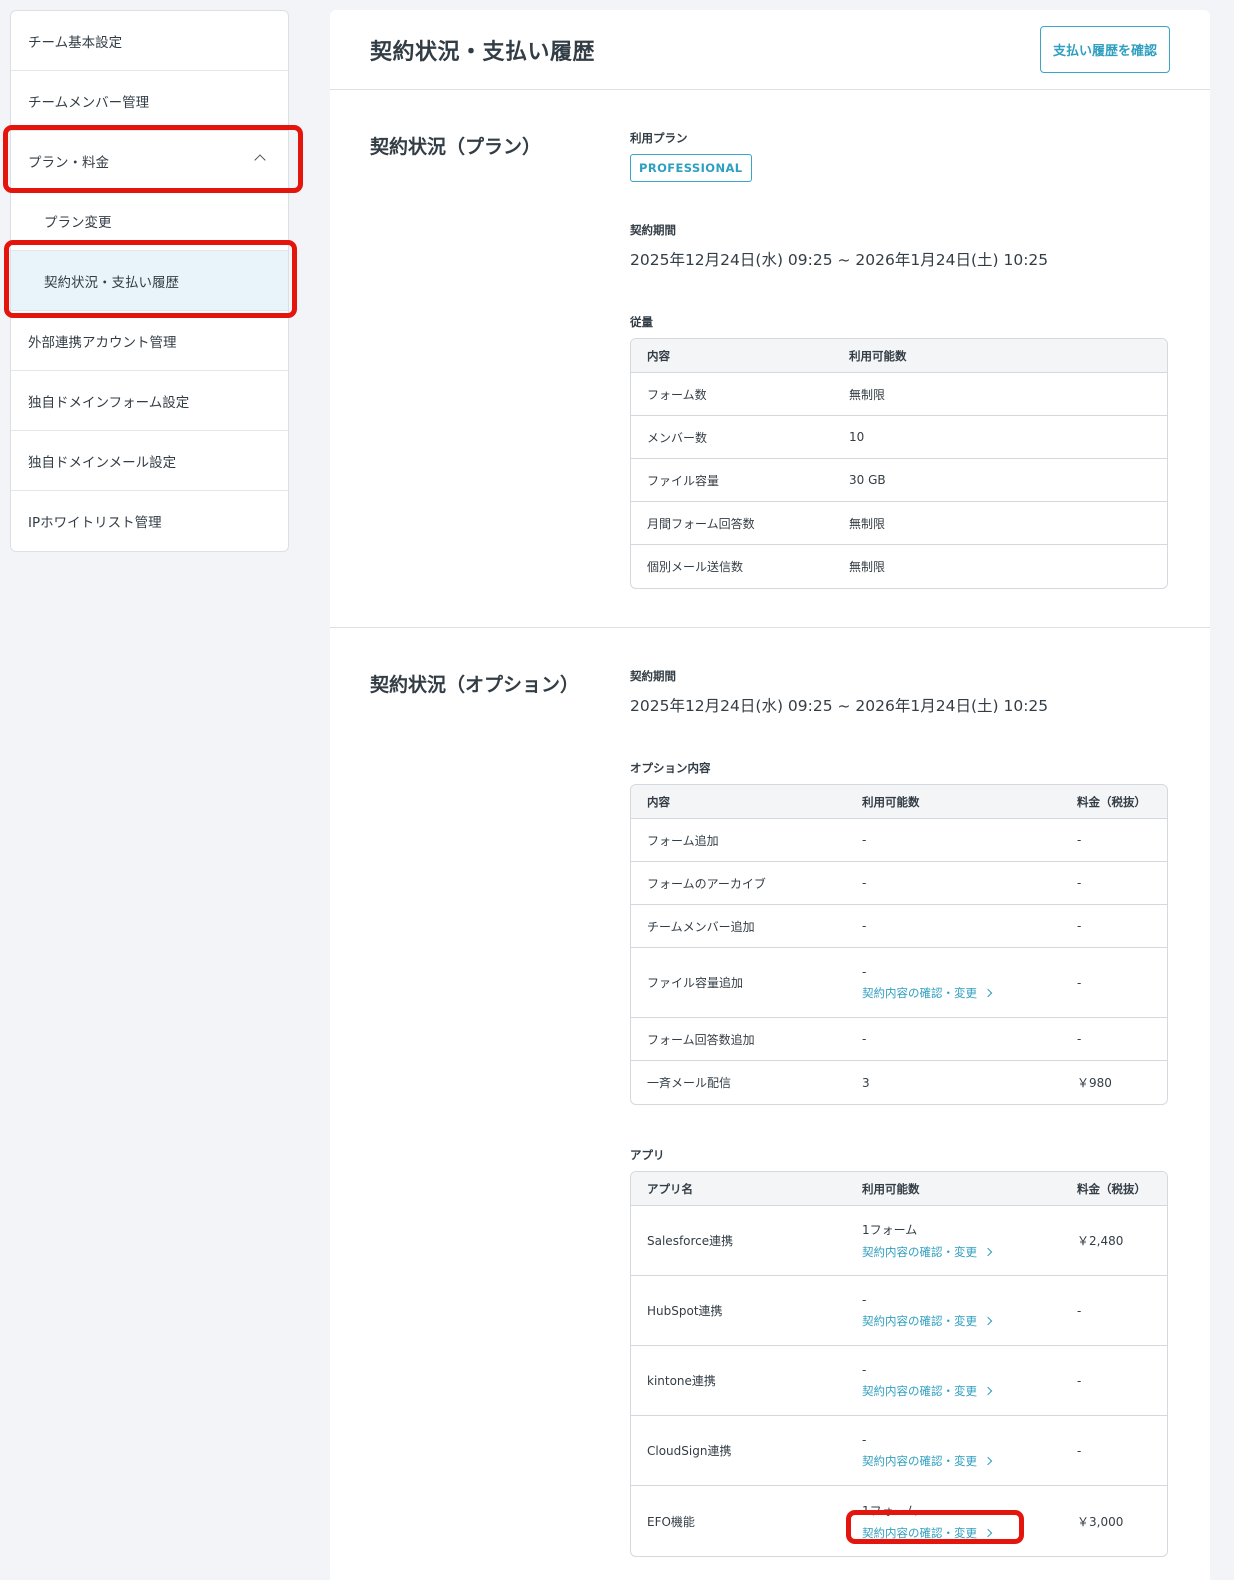 This screenshot has width=1234, height=1580. Describe the element at coordinates (149, 161) in the screenshot. I see `sidebar-item-plan-pricing: プラン・料金` at that location.